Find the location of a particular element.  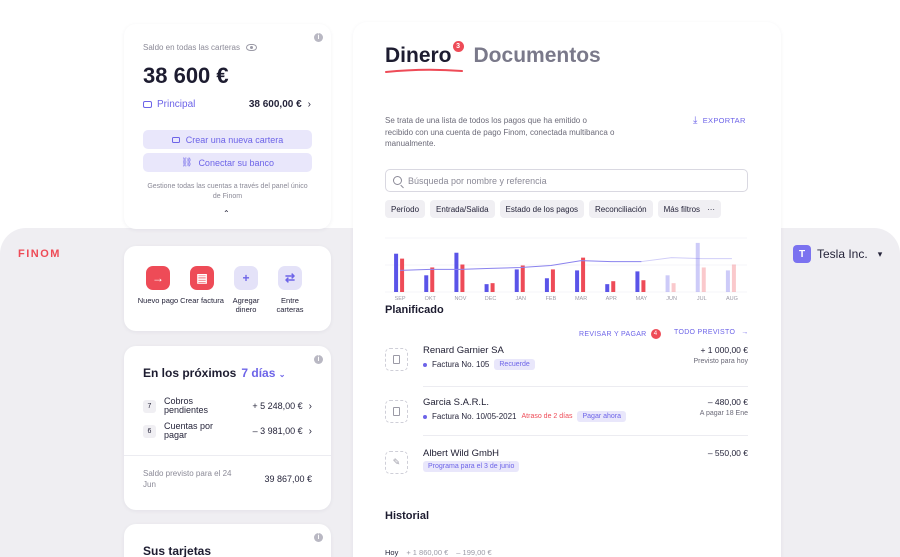

bar-outgoing-mar is located at coordinates (583, 274).